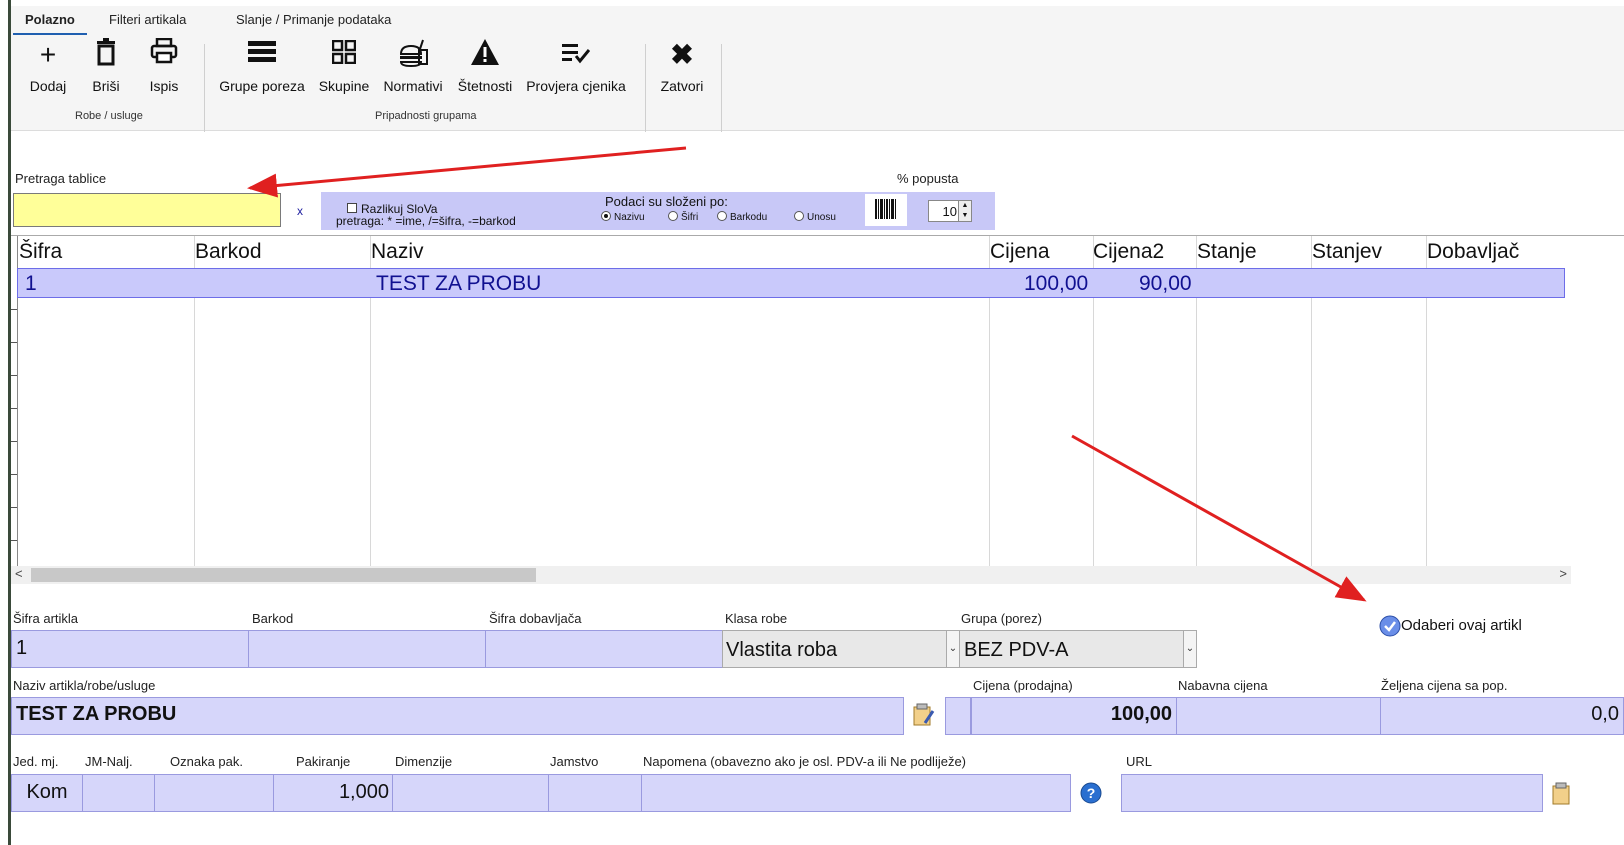  I want to click on jamstvo-field, so click(595, 793).